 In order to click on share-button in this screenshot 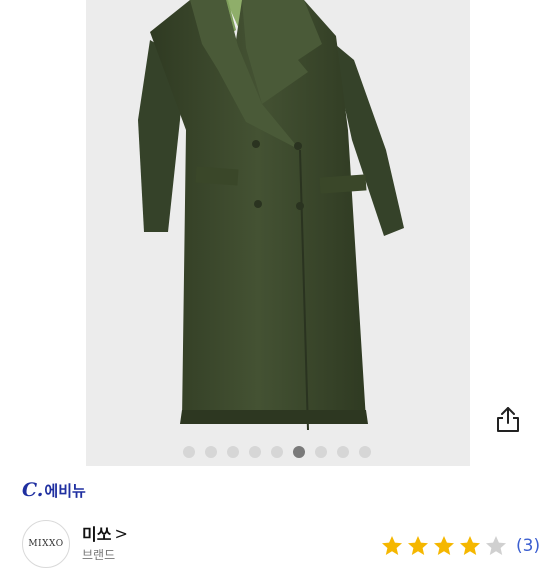, I will do `click(508, 419)`.